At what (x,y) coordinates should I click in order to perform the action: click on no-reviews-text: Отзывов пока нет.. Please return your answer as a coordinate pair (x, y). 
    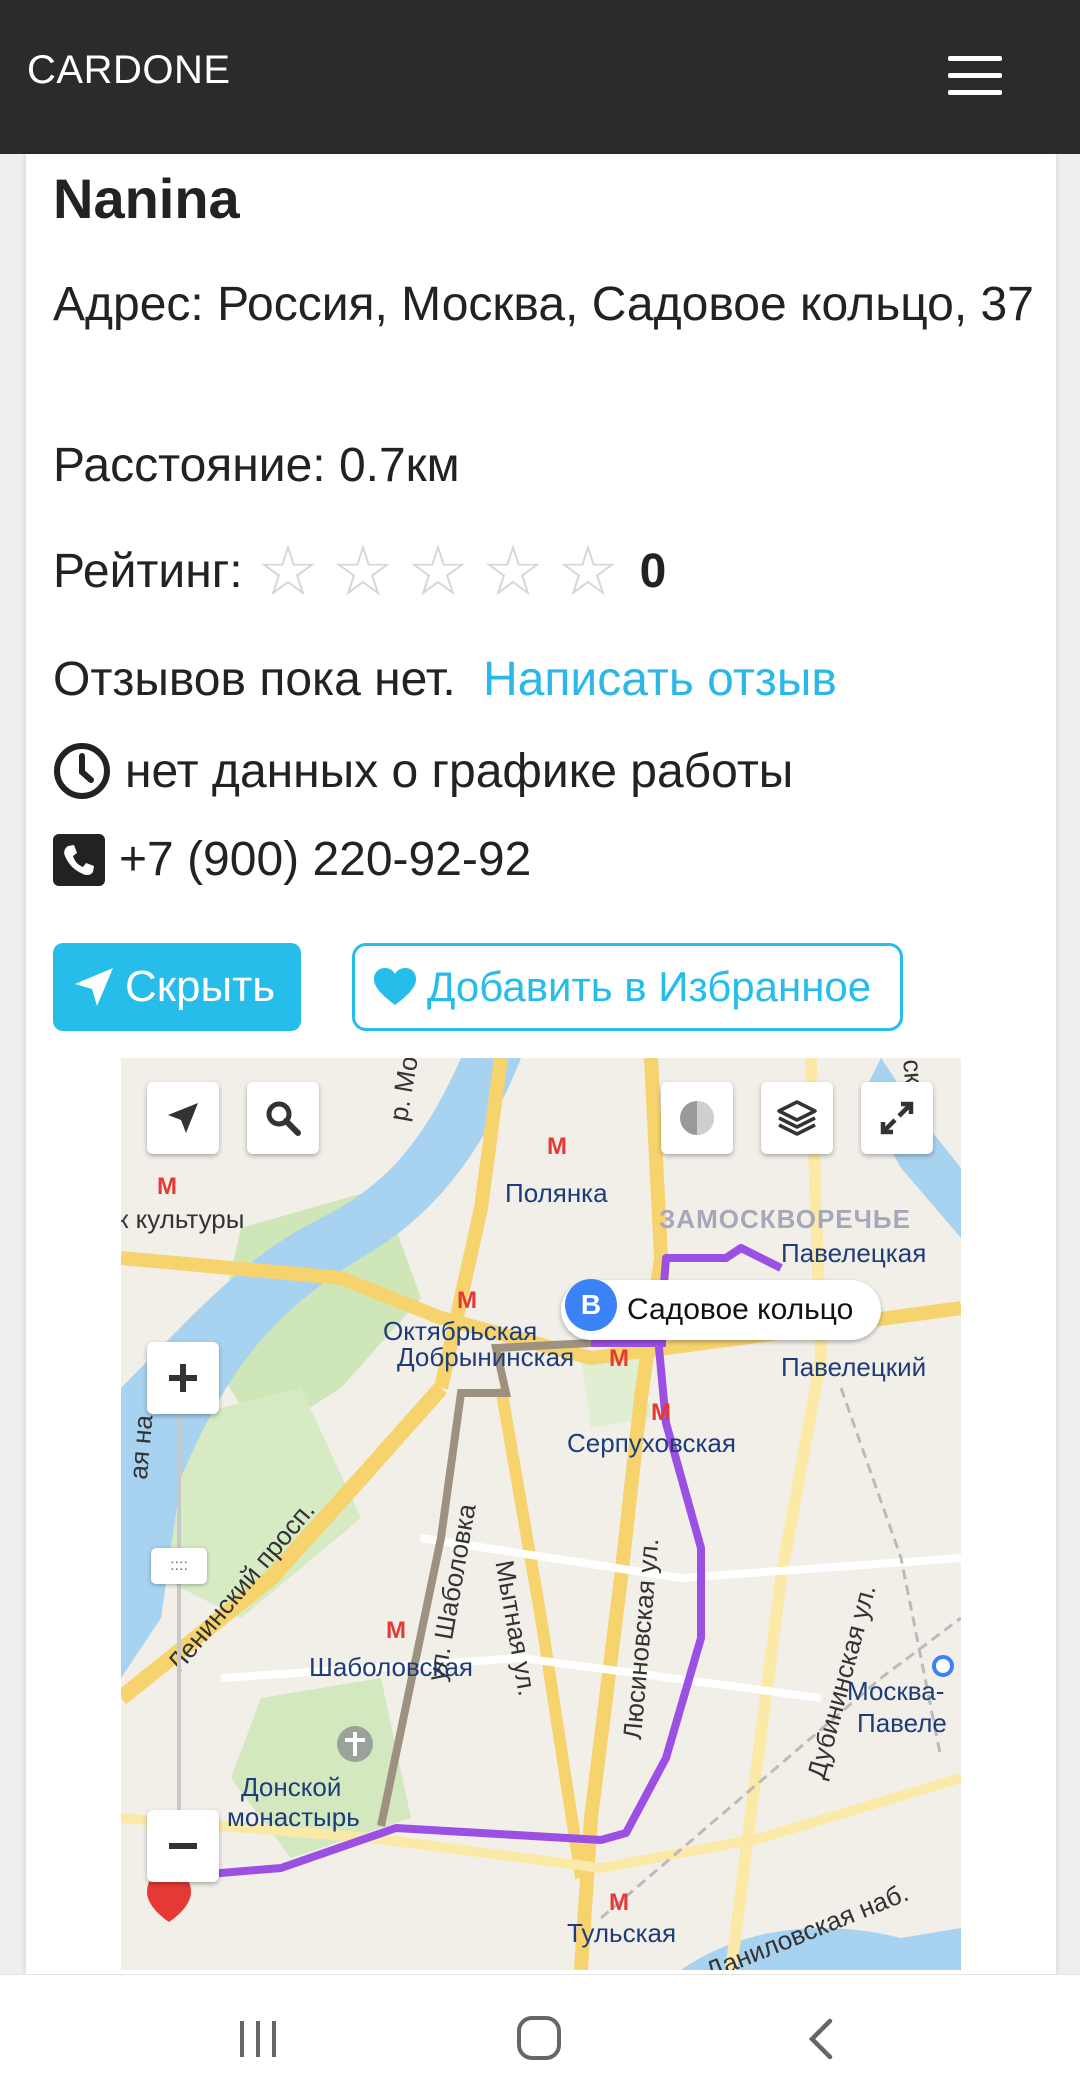
    Looking at the image, I should click on (254, 679).